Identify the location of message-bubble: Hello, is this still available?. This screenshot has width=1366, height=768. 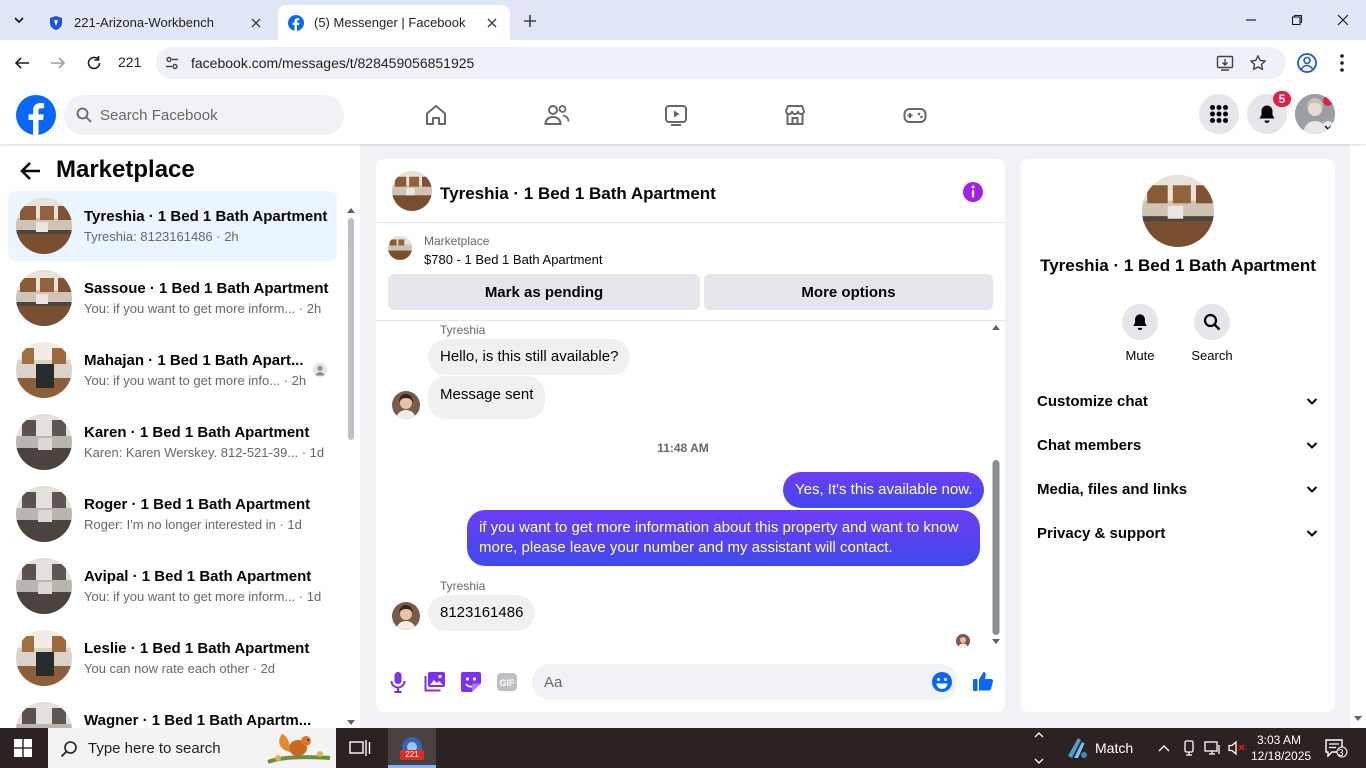
(529, 357).